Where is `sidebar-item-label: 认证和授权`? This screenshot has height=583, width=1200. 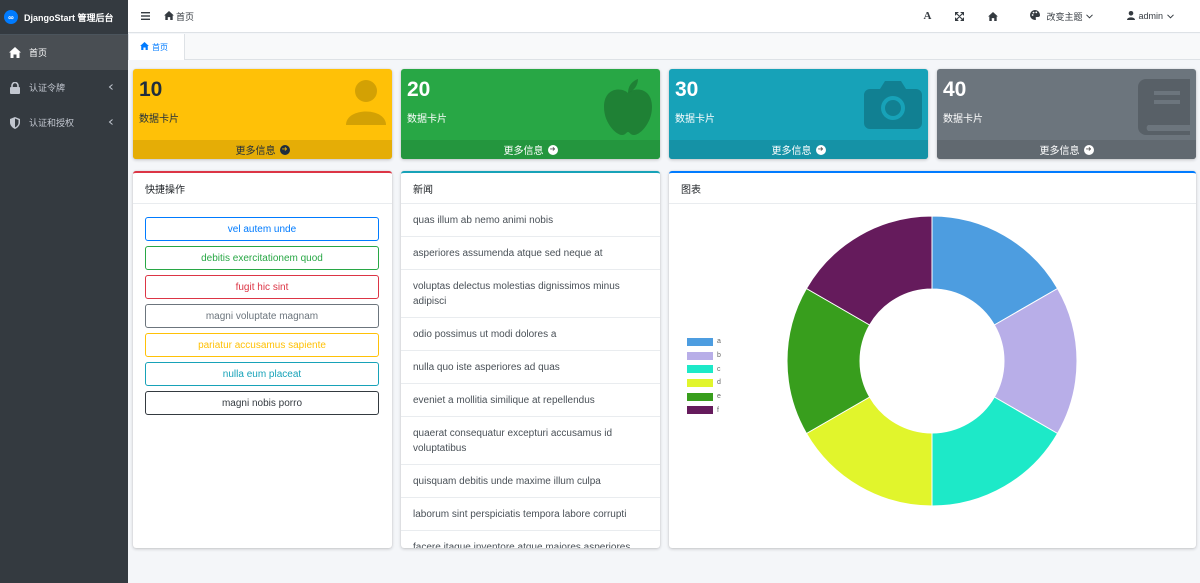
sidebar-item-label: 认证和授权 is located at coordinates (52, 123).